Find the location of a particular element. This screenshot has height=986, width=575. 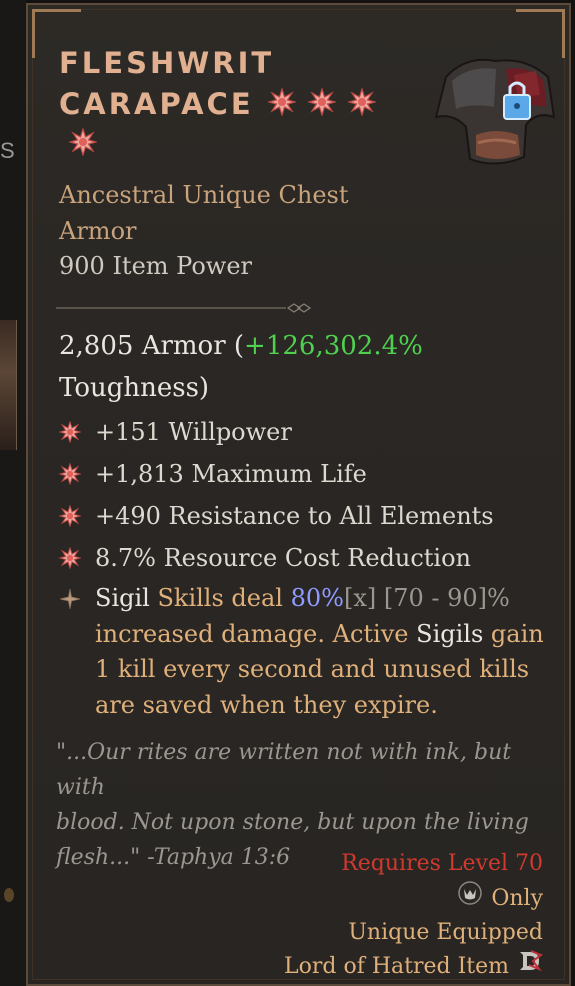

background-ornament is located at coordinates (9, 895).